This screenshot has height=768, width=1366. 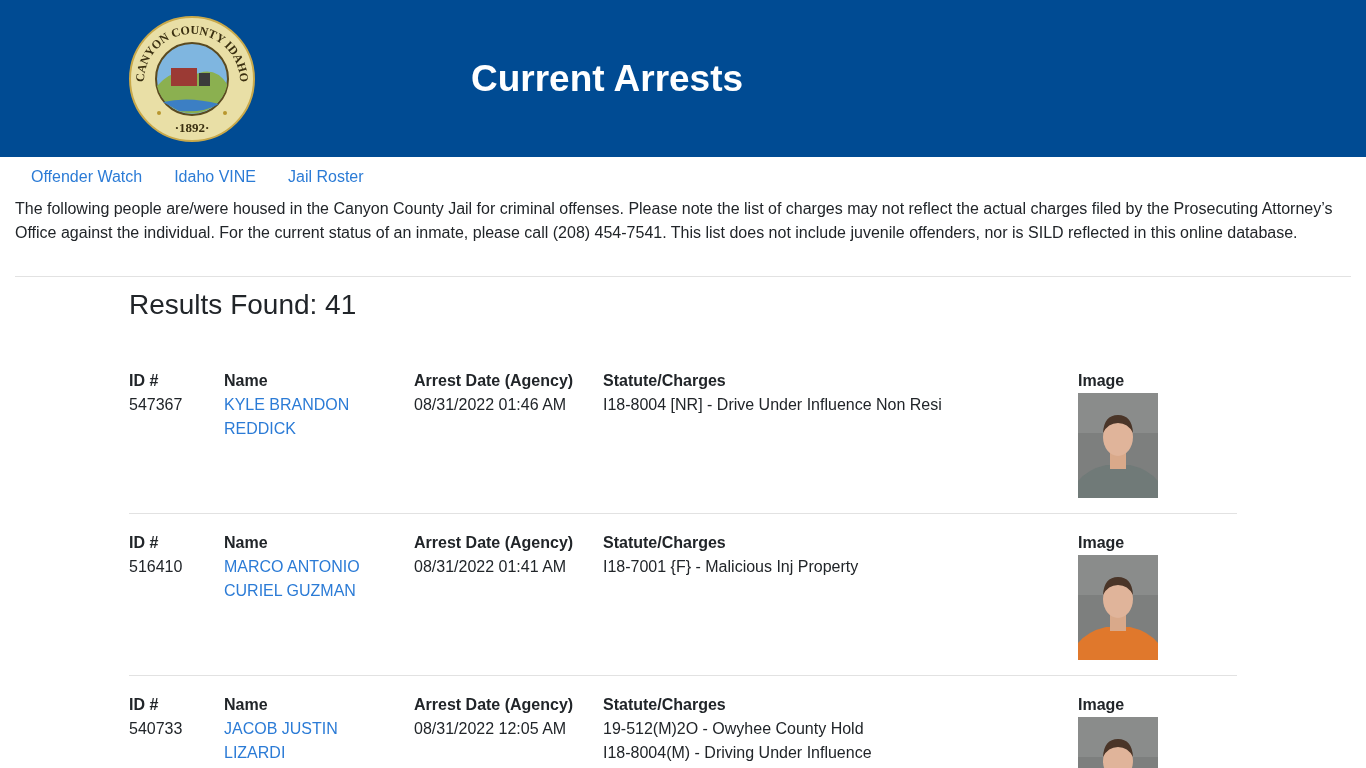 I want to click on nav-link: Offender Watch, so click(x=87, y=177).